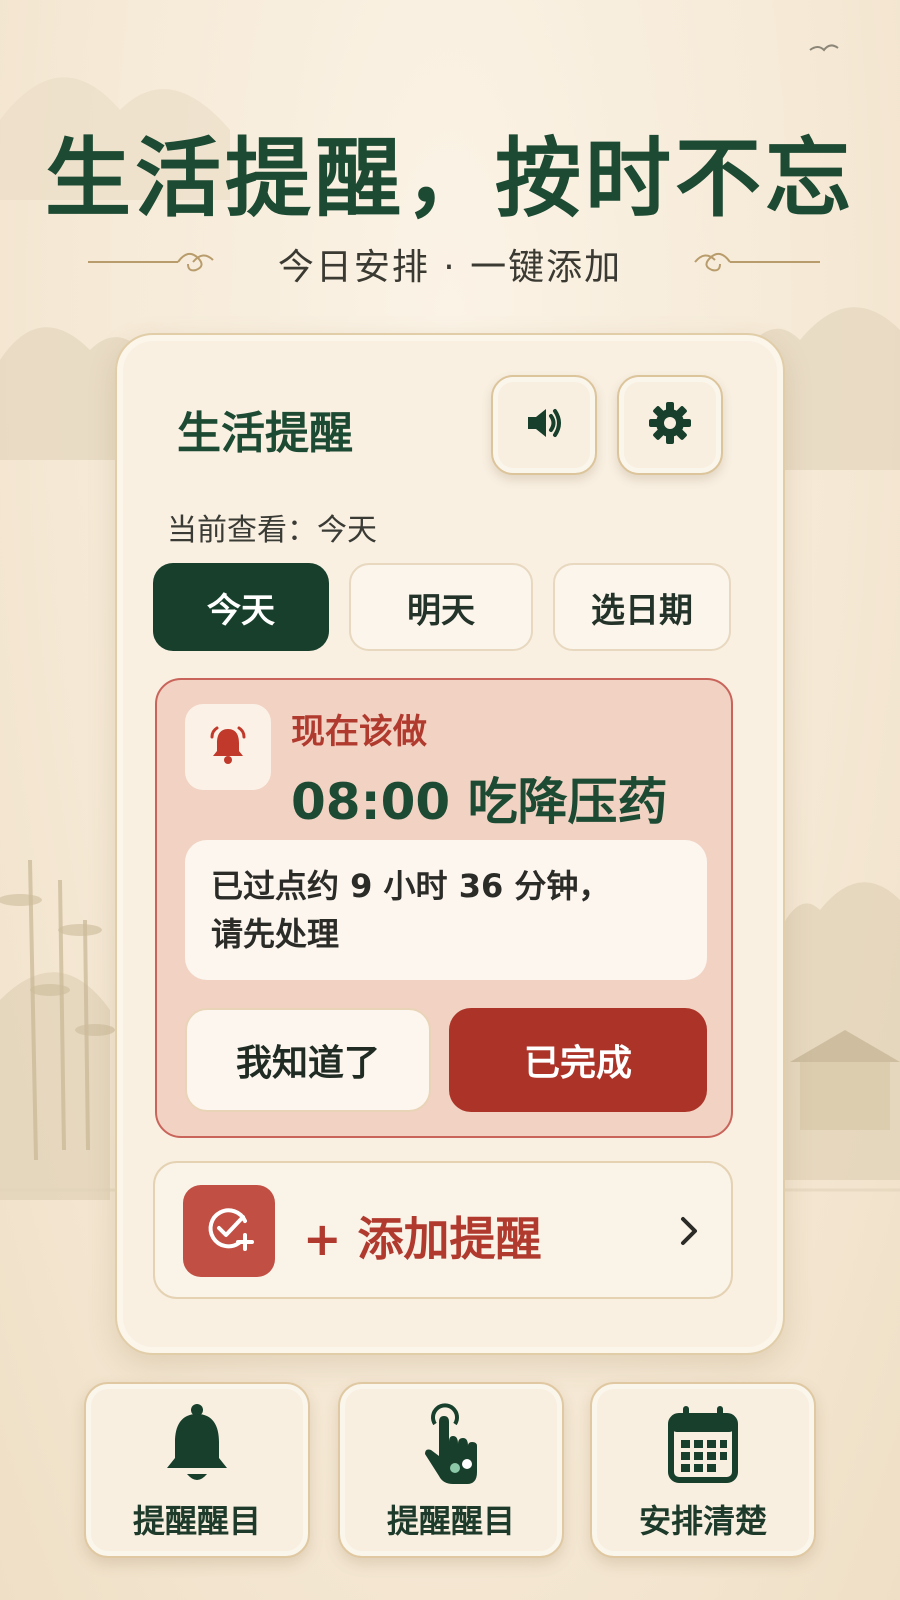 The image size is (900, 1600). I want to click on card-title: 生活提醒, so click(265, 433).